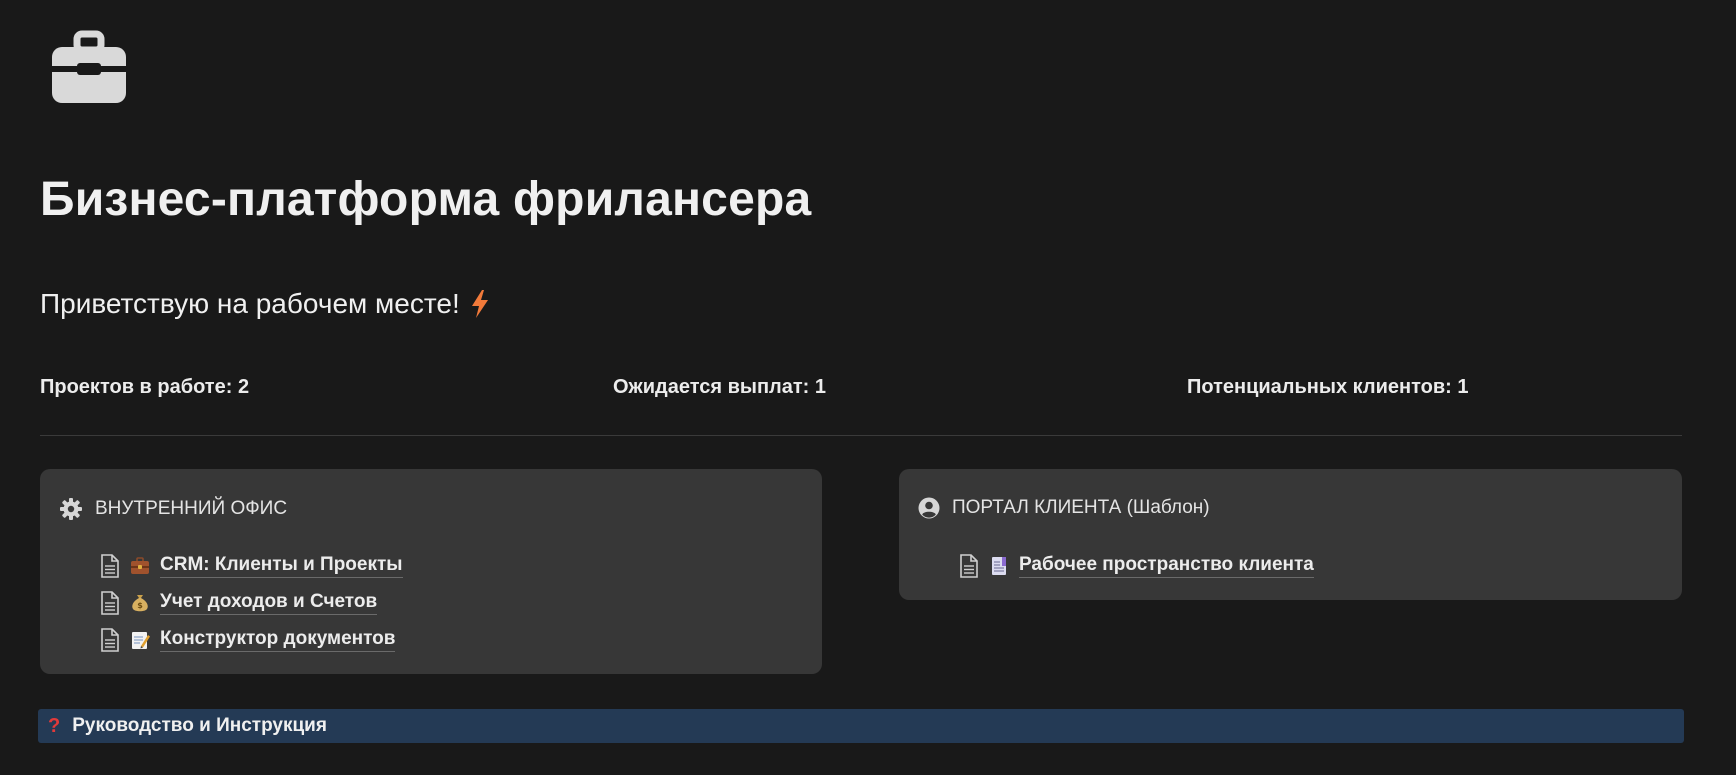 This screenshot has width=1736, height=775. Describe the element at coordinates (278, 640) in the screenshot. I see `link-doc-builder-label: Конструктор документов` at that location.